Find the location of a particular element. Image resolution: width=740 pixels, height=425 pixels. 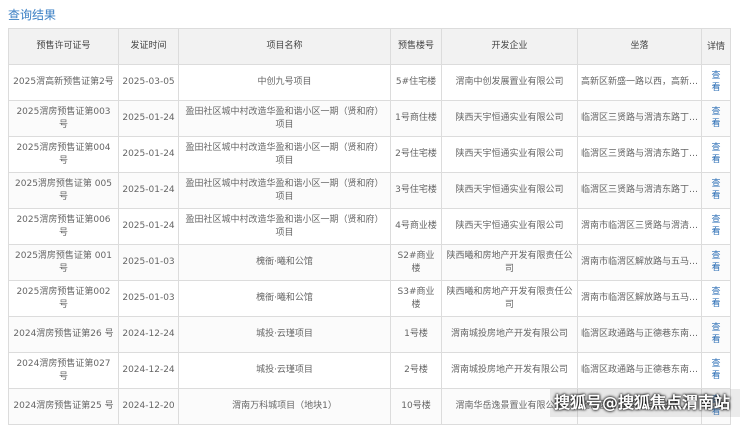

cell-building-no: S3#商业楼 is located at coordinates (416, 298).